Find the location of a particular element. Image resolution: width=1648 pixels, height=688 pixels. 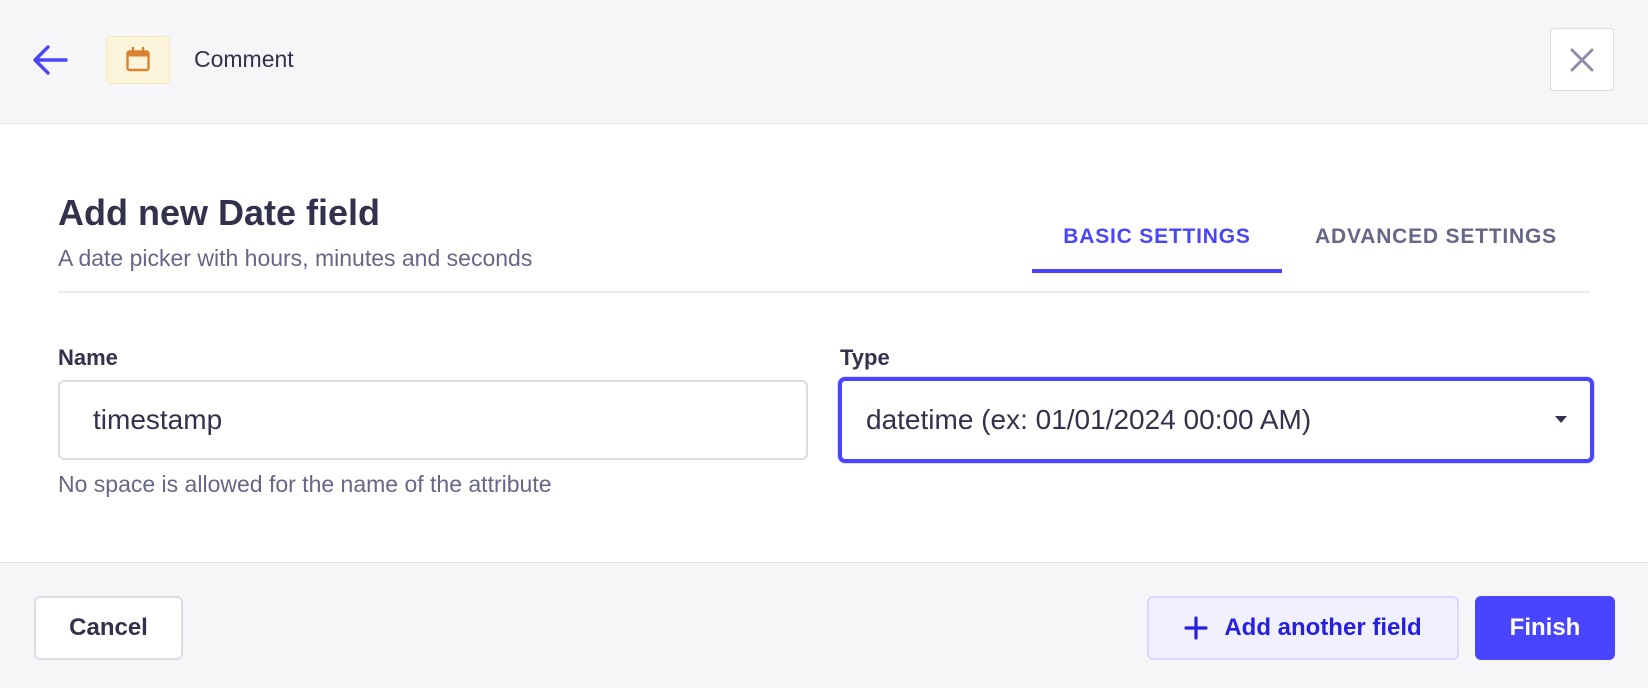

type-select: datetime (ex: 01/01/2024 00:00 AM) is located at coordinates (1216, 420).